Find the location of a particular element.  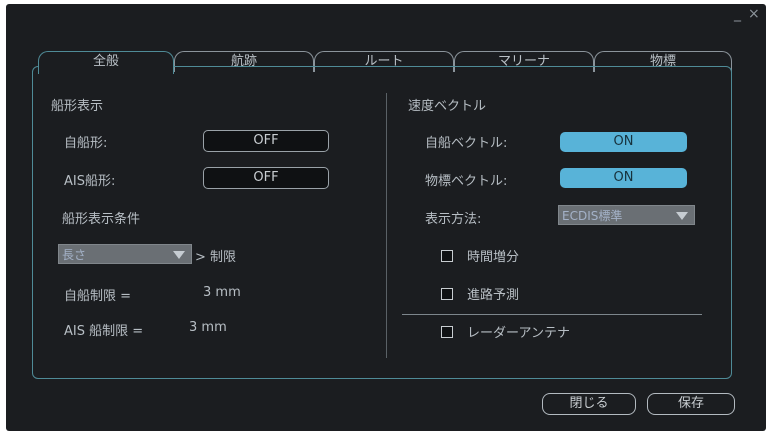

ais-ship-limit-value: 3 mm is located at coordinates (208, 327).